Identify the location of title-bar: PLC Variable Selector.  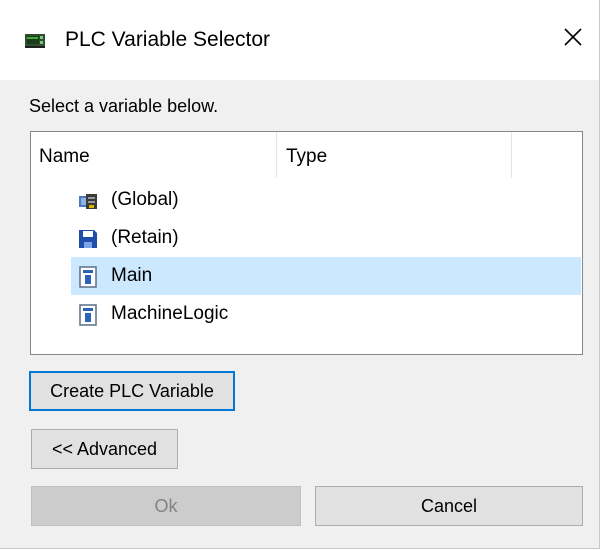
(299, 40).